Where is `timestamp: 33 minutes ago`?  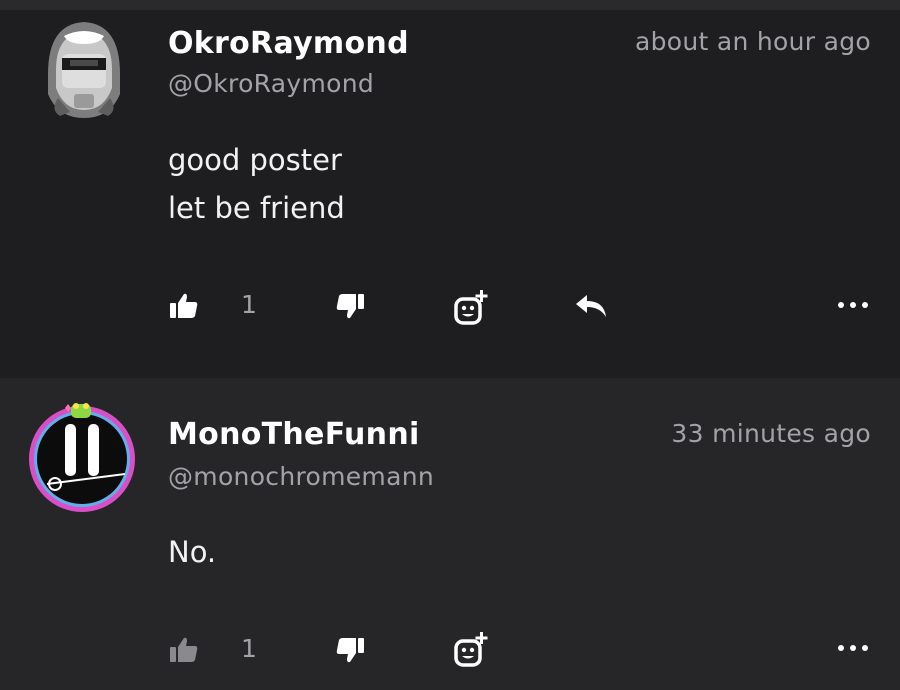
timestamp: 33 minutes ago is located at coordinates (771, 433).